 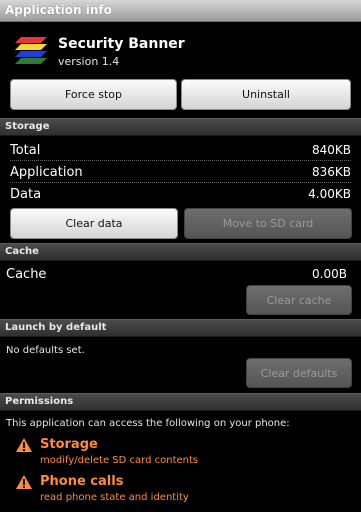 I want to click on uninstall-button: Uninstall, so click(x=266, y=94).